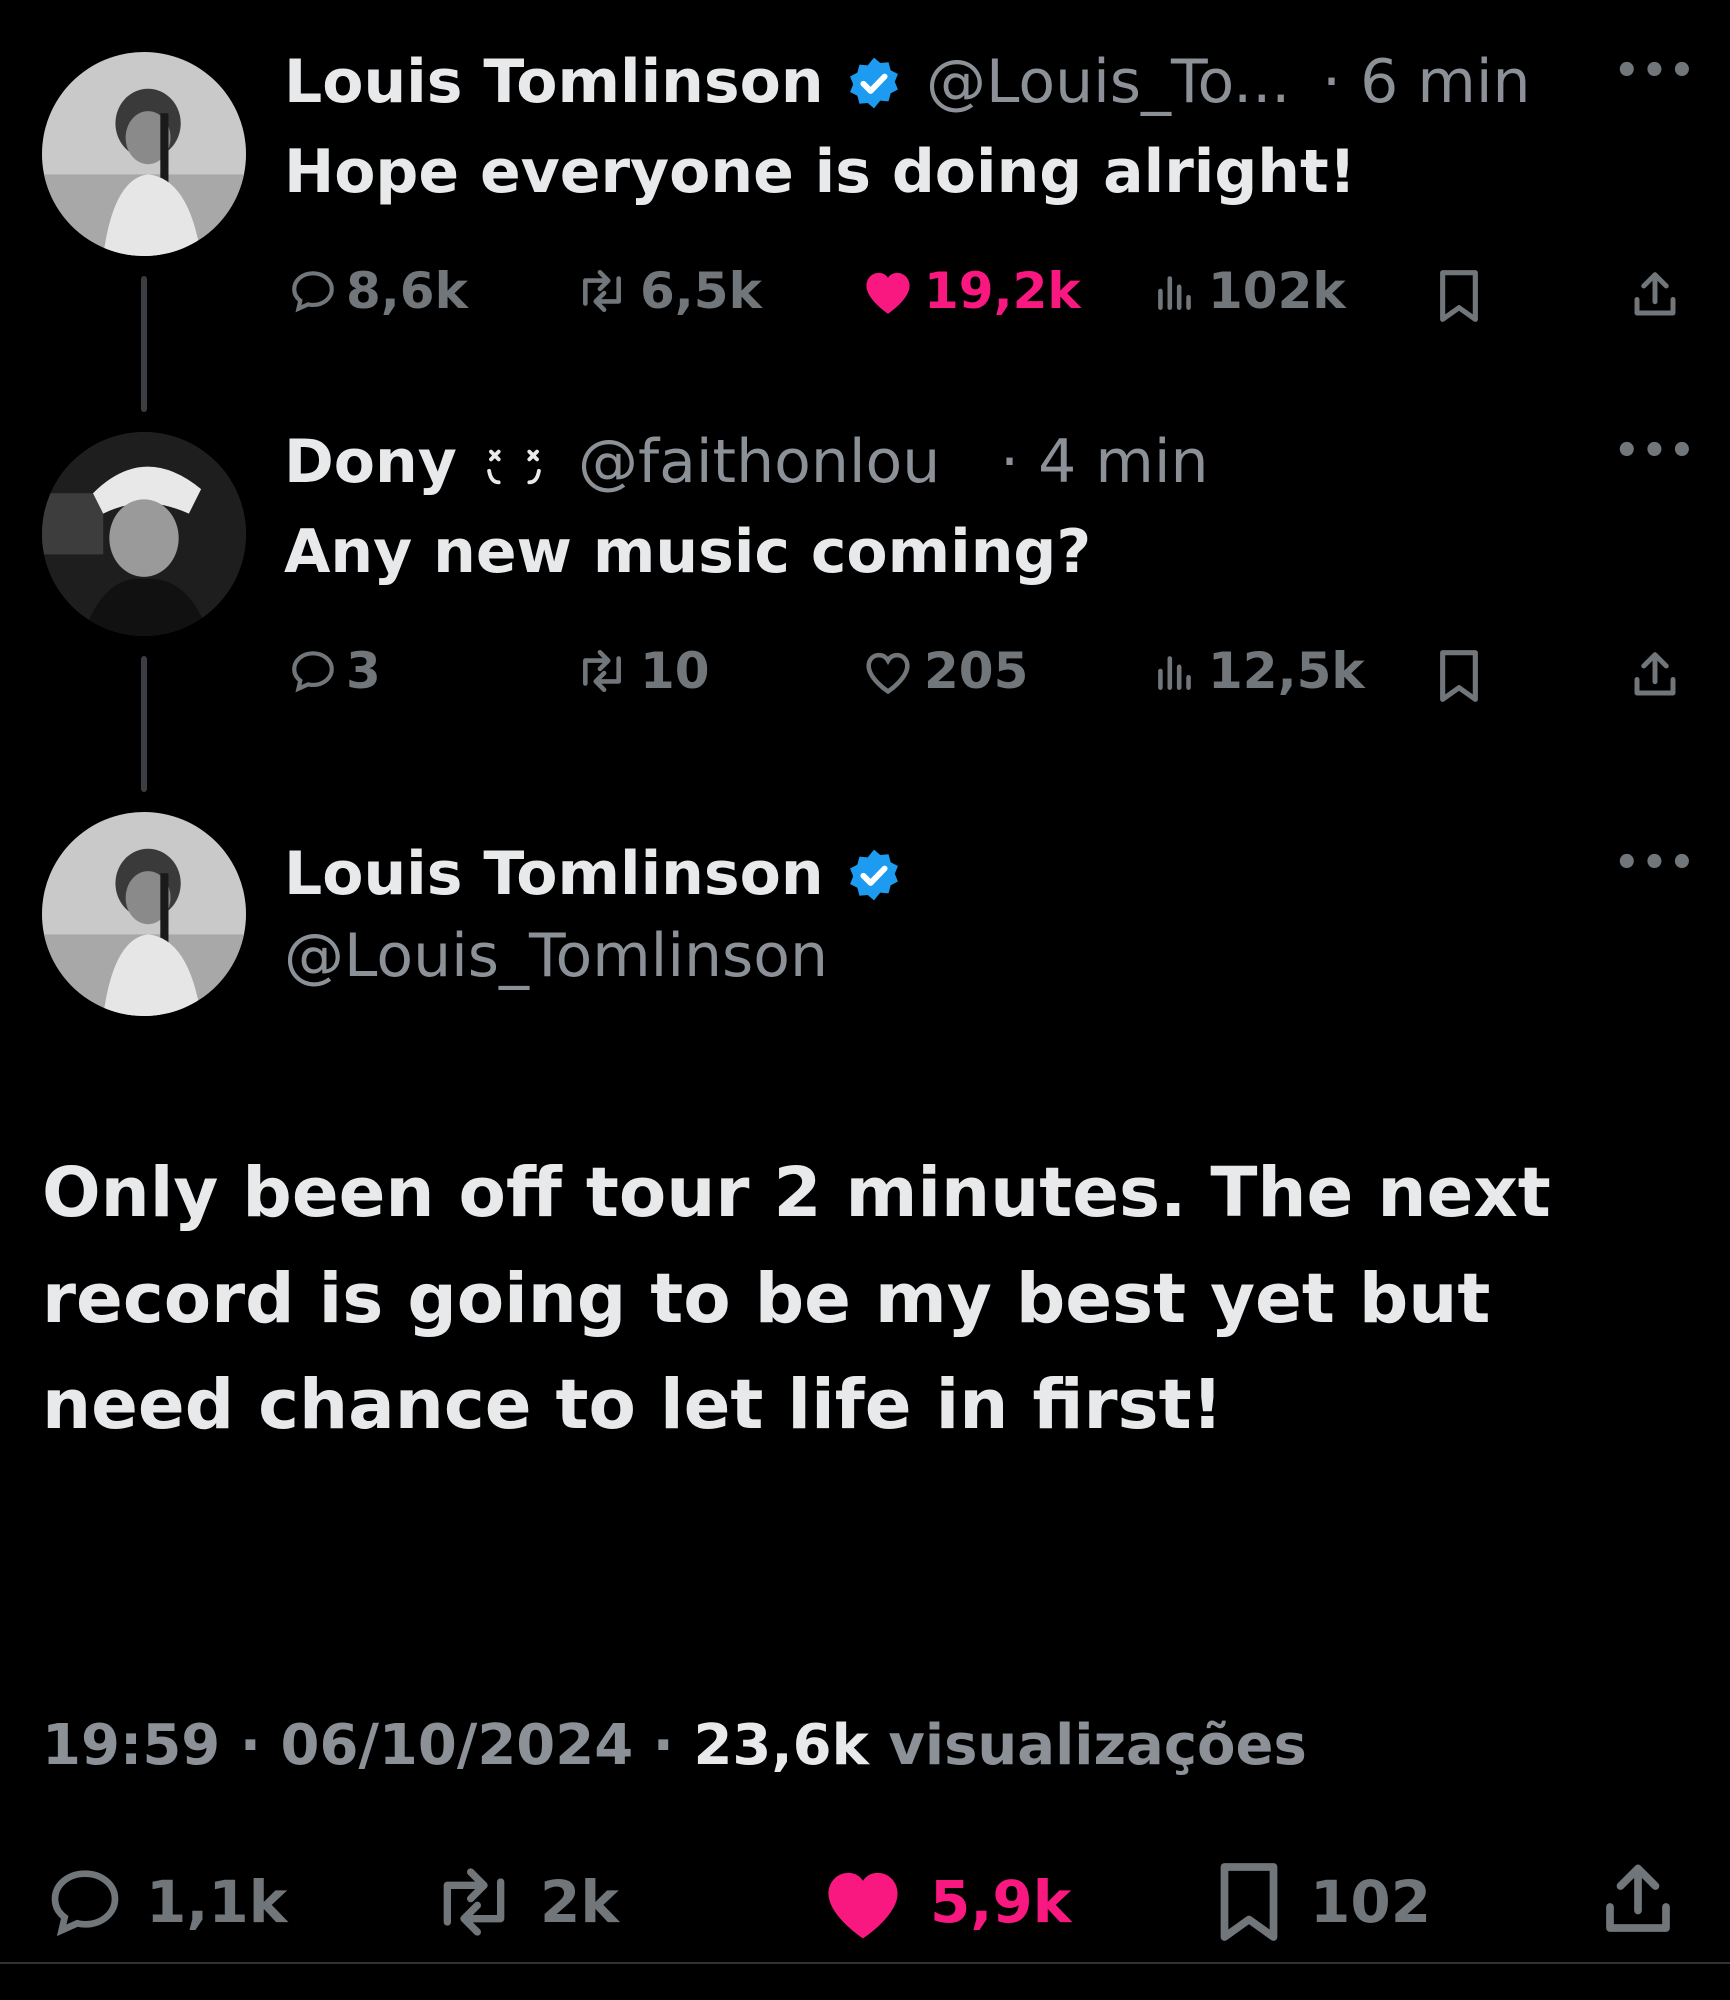 The image size is (1730, 2000). I want to click on reply-count: 8,6k, so click(407, 291).